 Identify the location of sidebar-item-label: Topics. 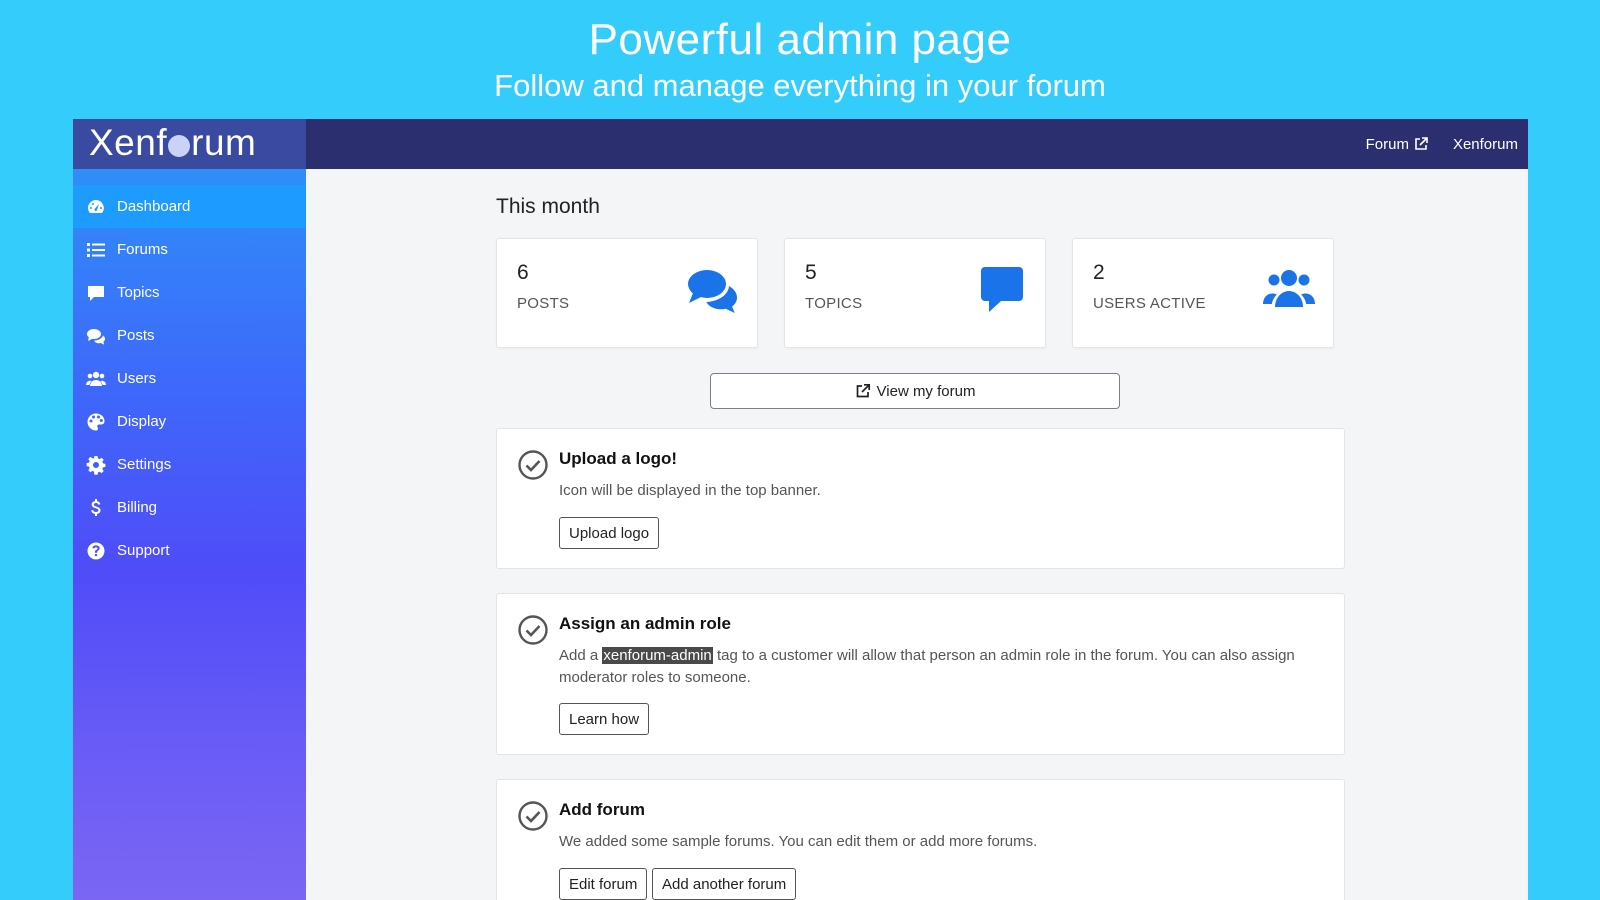
(138, 292).